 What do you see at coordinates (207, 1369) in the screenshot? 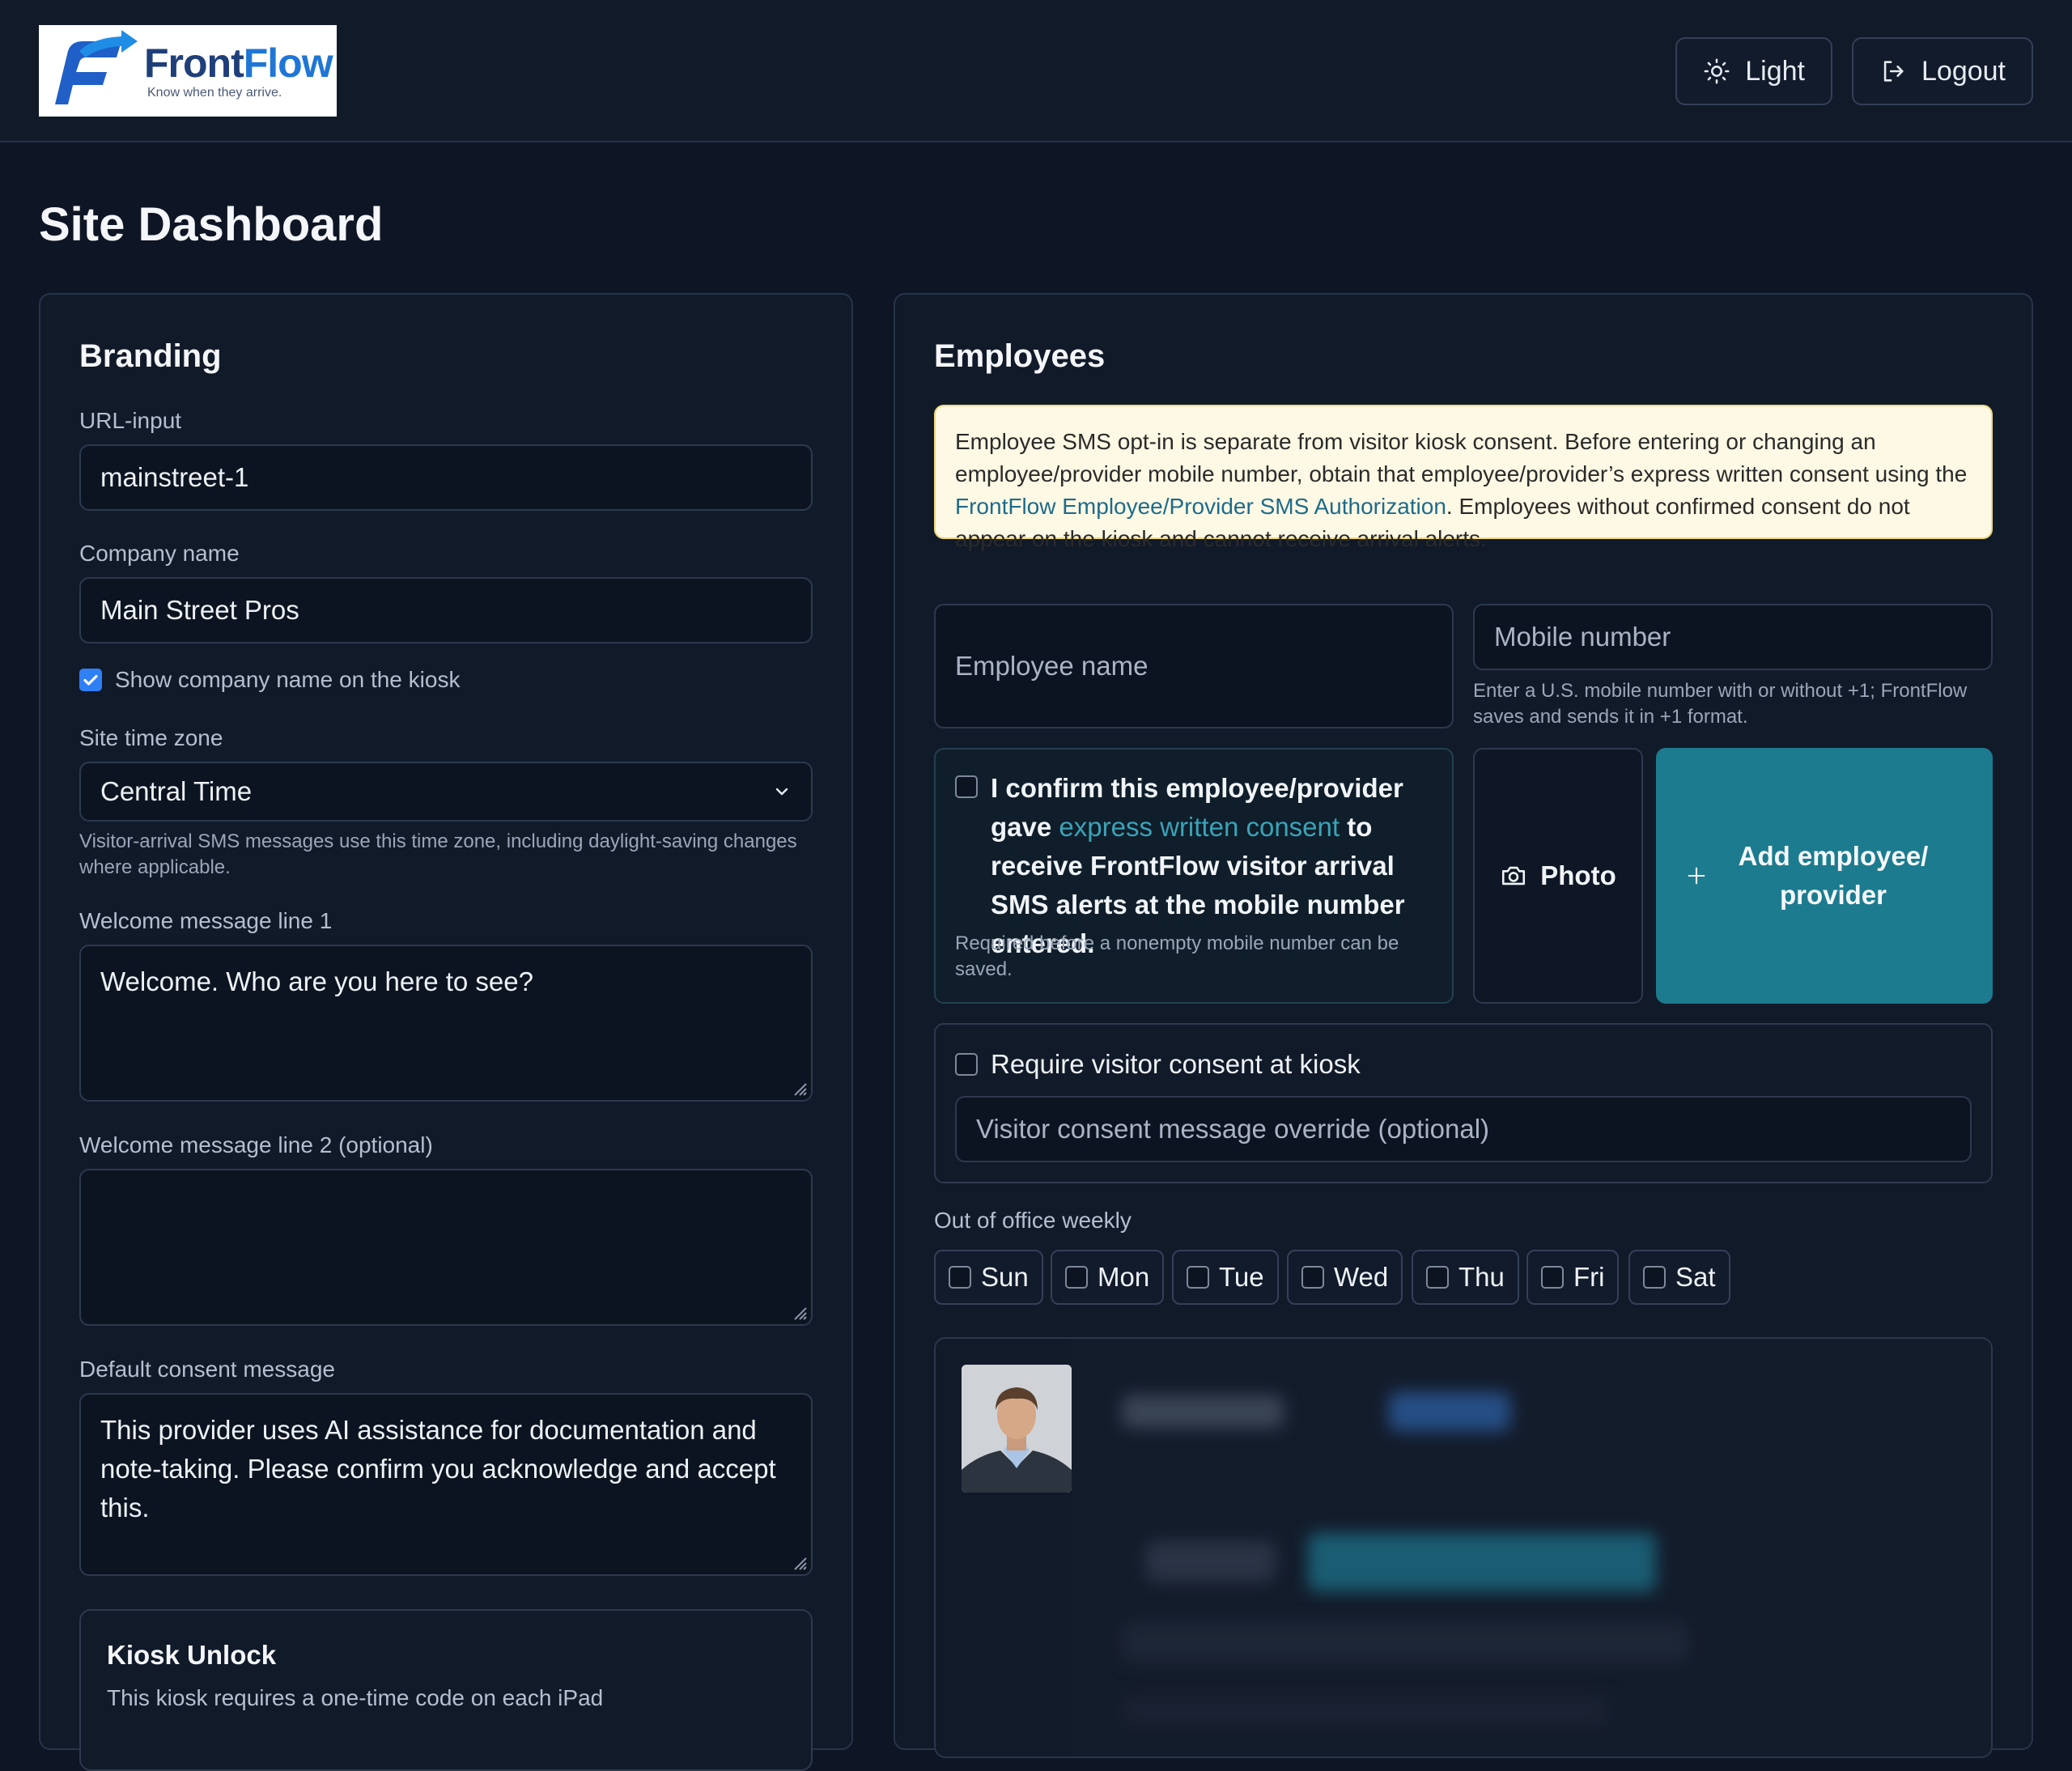
I see `default-consent-label: Default consent message` at bounding box center [207, 1369].